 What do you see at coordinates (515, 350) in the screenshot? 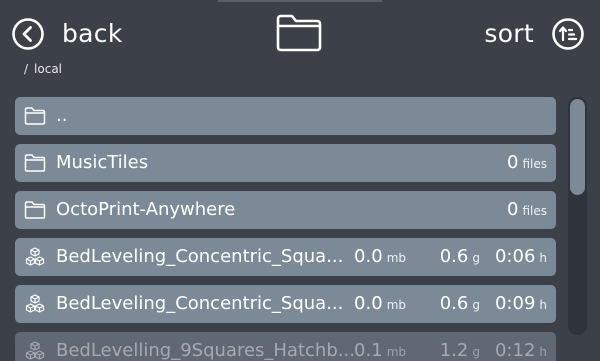
I see `print-time-value: 0:12` at bounding box center [515, 350].